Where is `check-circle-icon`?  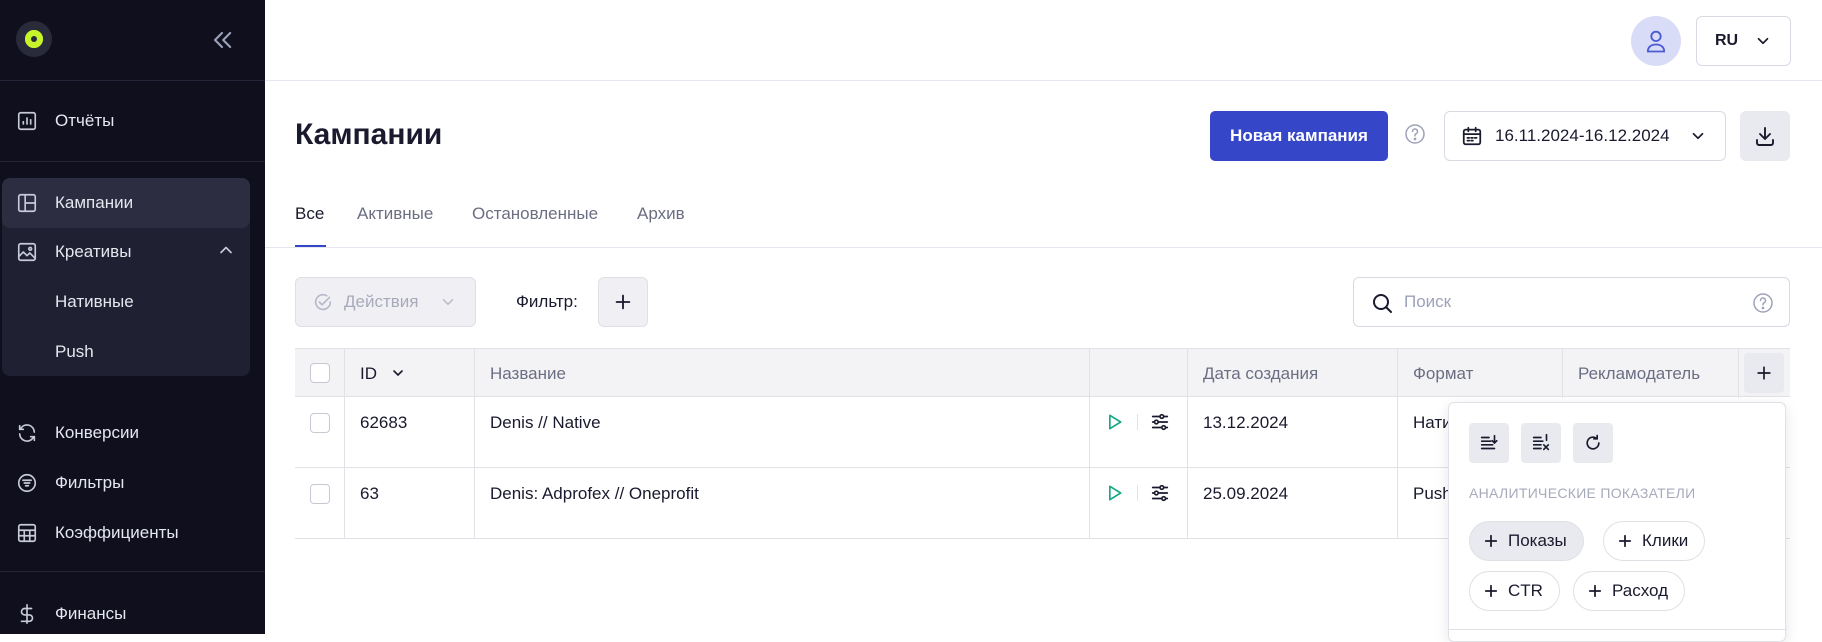
check-circle-icon is located at coordinates (323, 302).